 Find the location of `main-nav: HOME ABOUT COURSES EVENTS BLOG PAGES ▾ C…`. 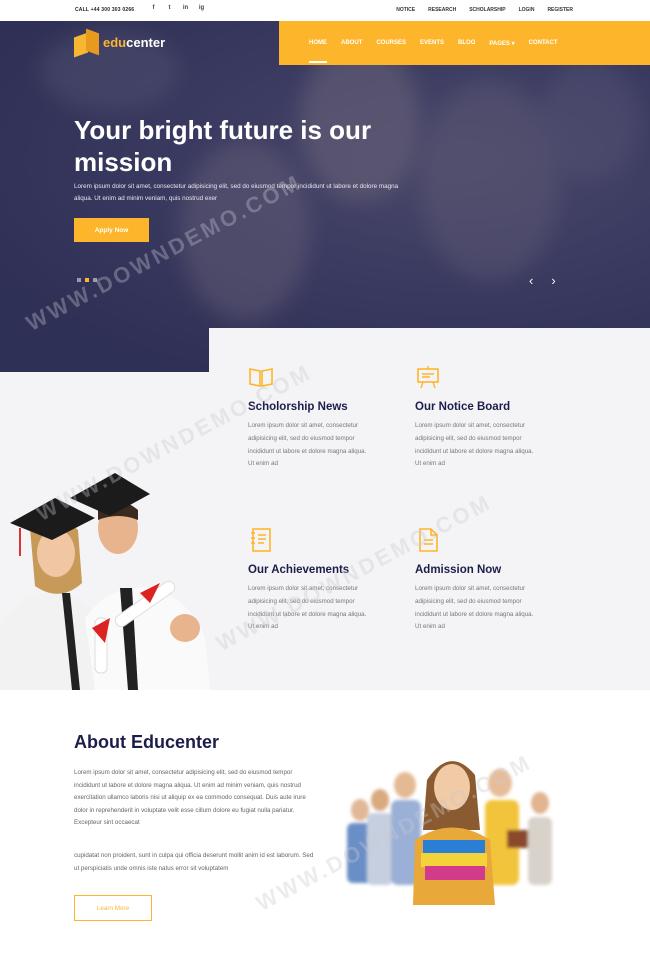

main-nav: HOME ABOUT COURSES EVENTS BLOG PAGES ▾ C… is located at coordinates (464, 43).